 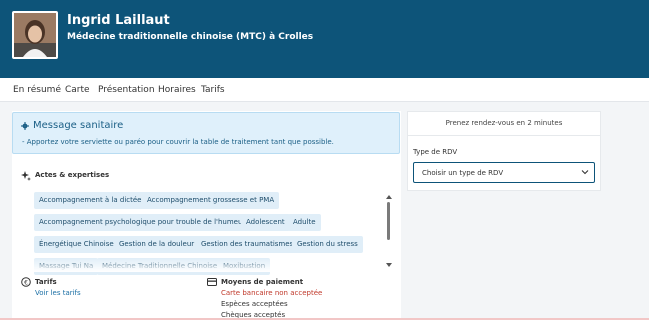 What do you see at coordinates (504, 135) in the screenshot?
I see `divider` at bounding box center [504, 135].